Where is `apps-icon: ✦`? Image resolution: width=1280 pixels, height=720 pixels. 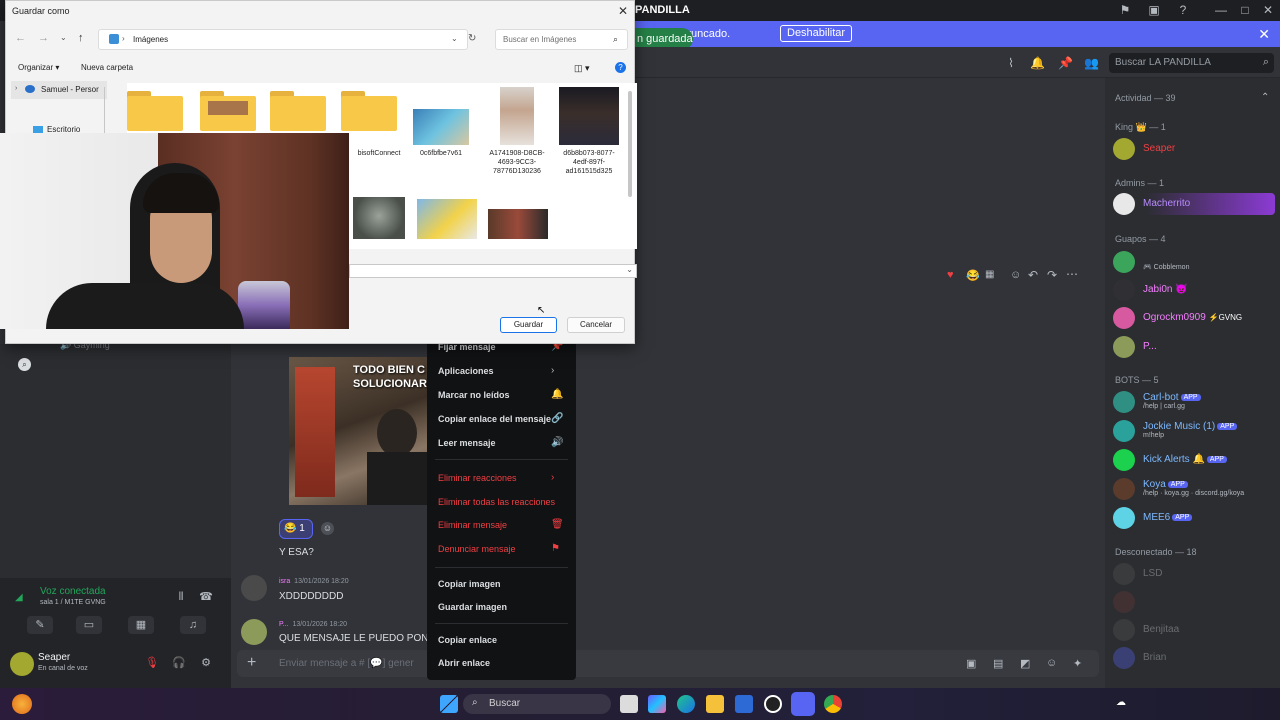
apps-icon: ✦ is located at coordinates (1077, 663).